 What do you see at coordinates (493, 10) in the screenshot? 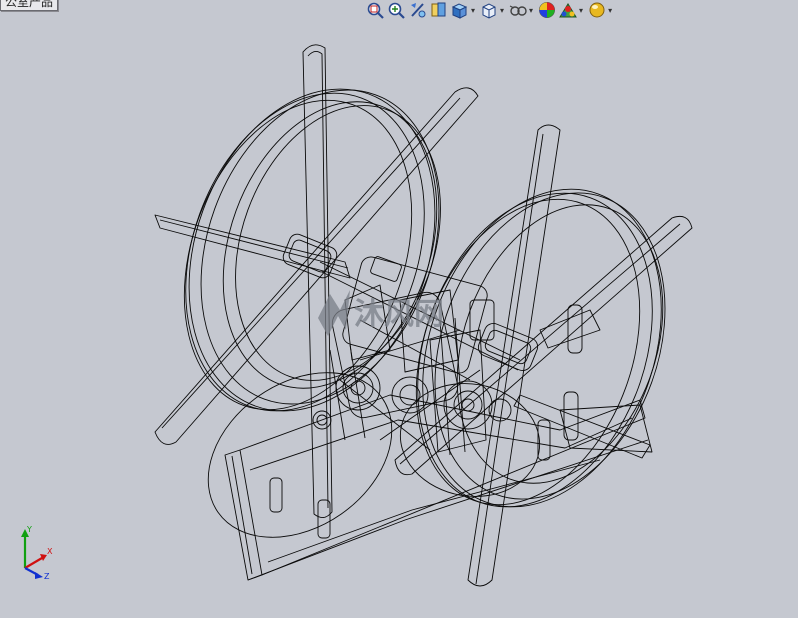
I see `display-style-icon: ▾` at bounding box center [493, 10].